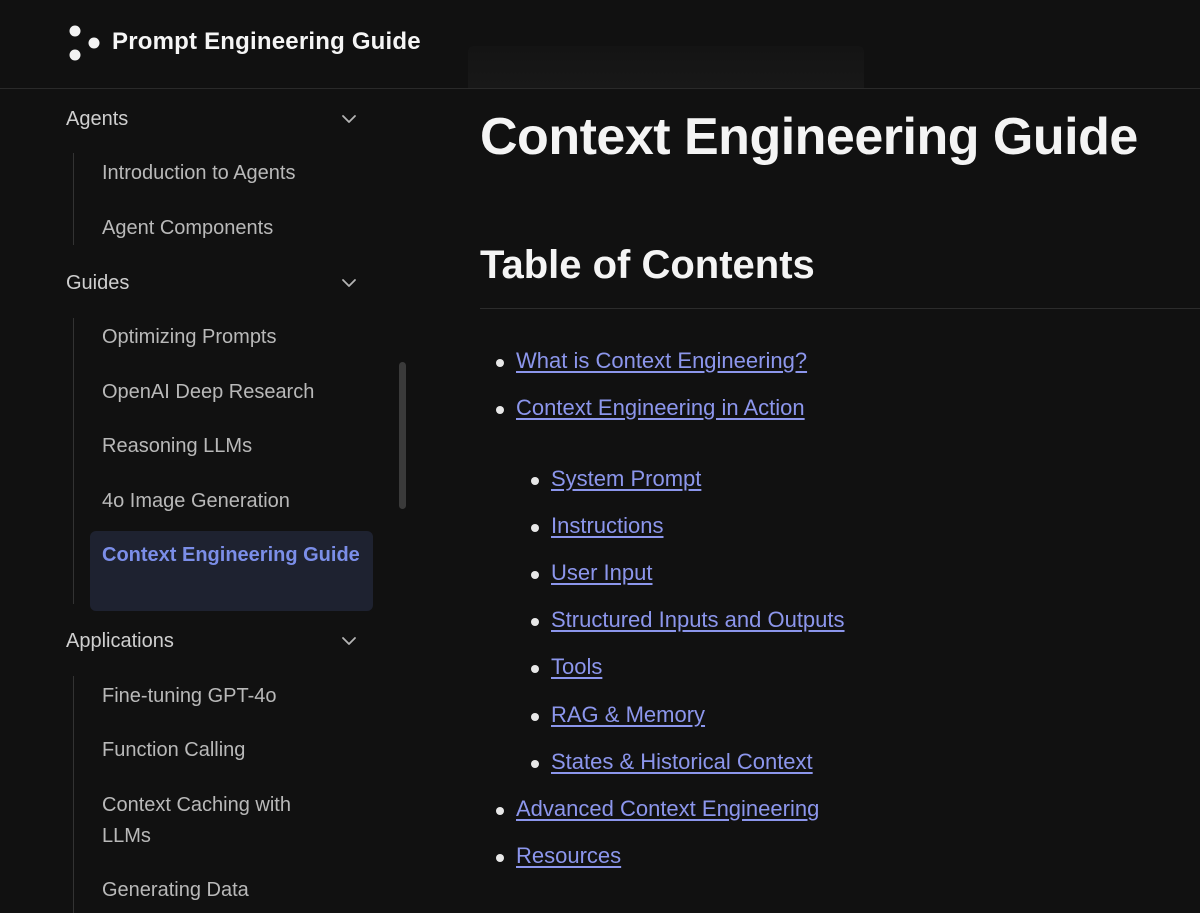  What do you see at coordinates (626, 479) in the screenshot?
I see `toc-link-system-prompt: System Prompt` at bounding box center [626, 479].